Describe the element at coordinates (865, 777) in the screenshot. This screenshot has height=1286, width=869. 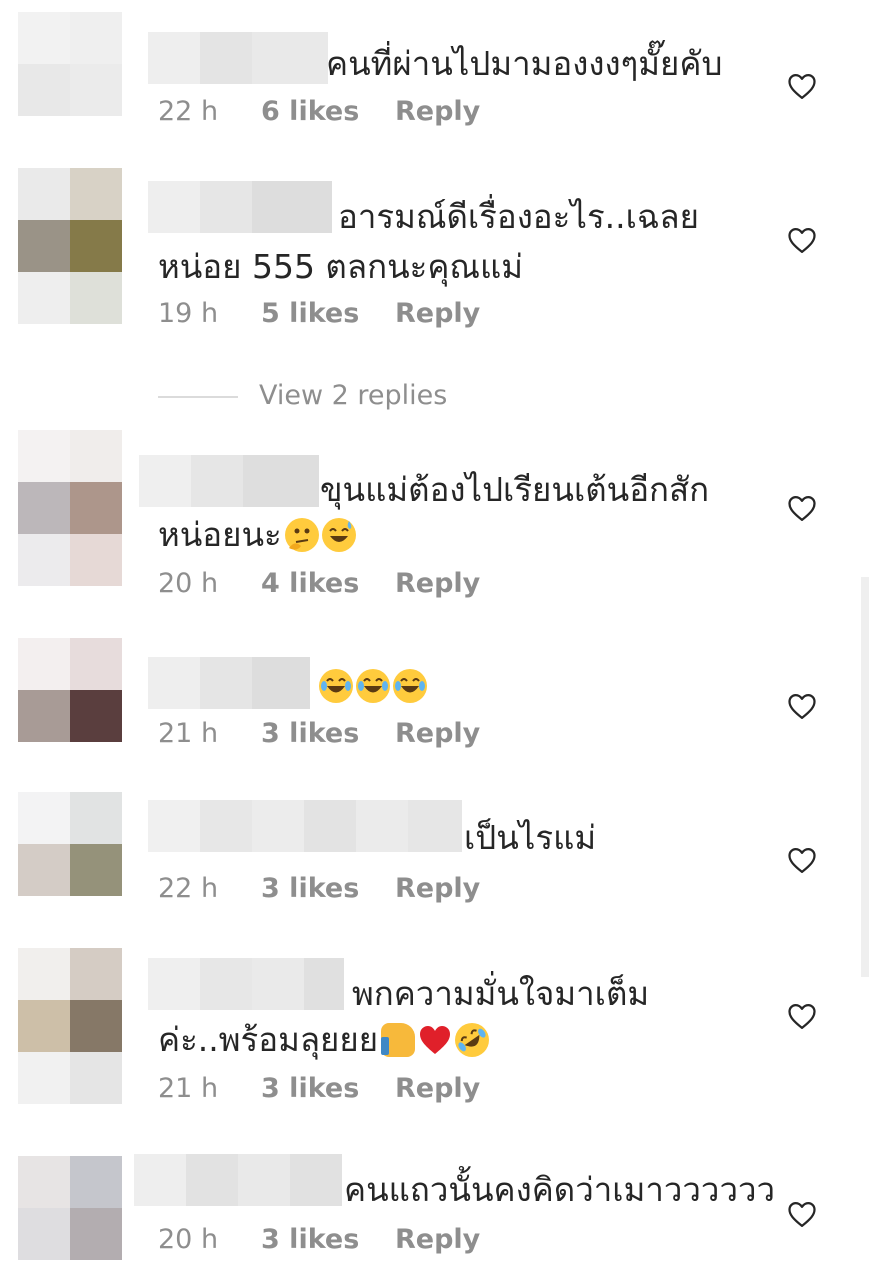
I see `scrollbar` at that location.